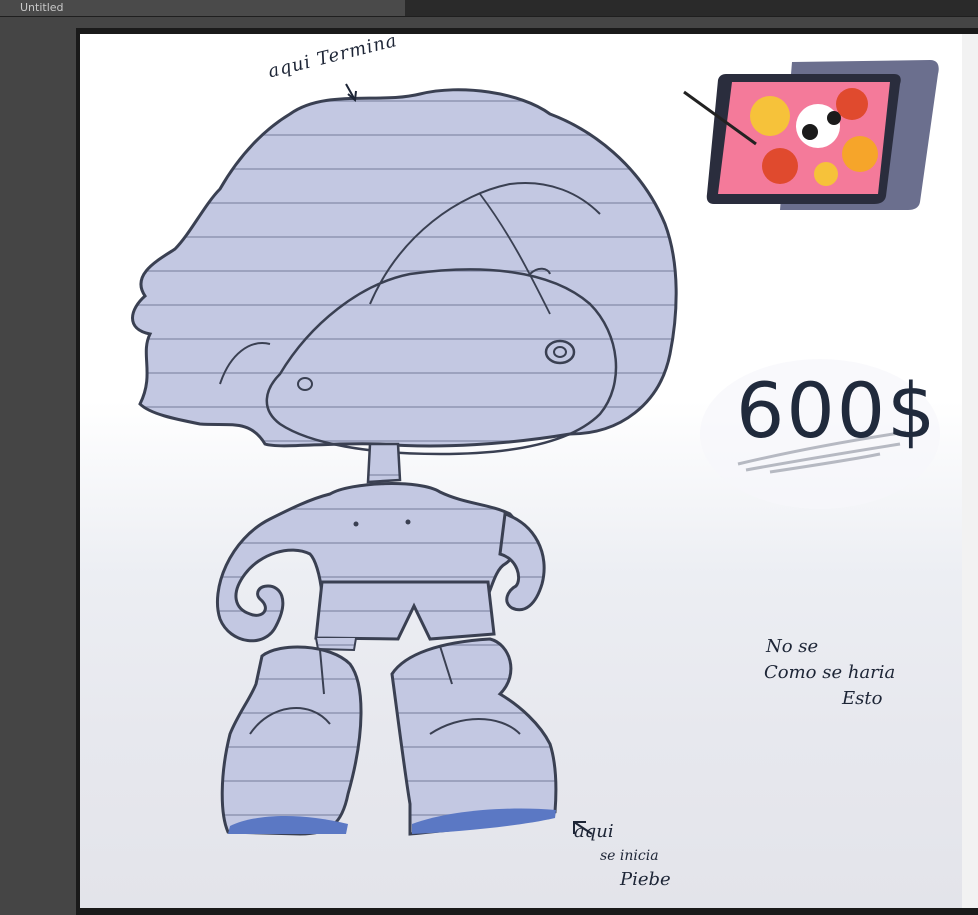  I want to click on annotation-right: No se Como se haria Esto, so click(854, 673).